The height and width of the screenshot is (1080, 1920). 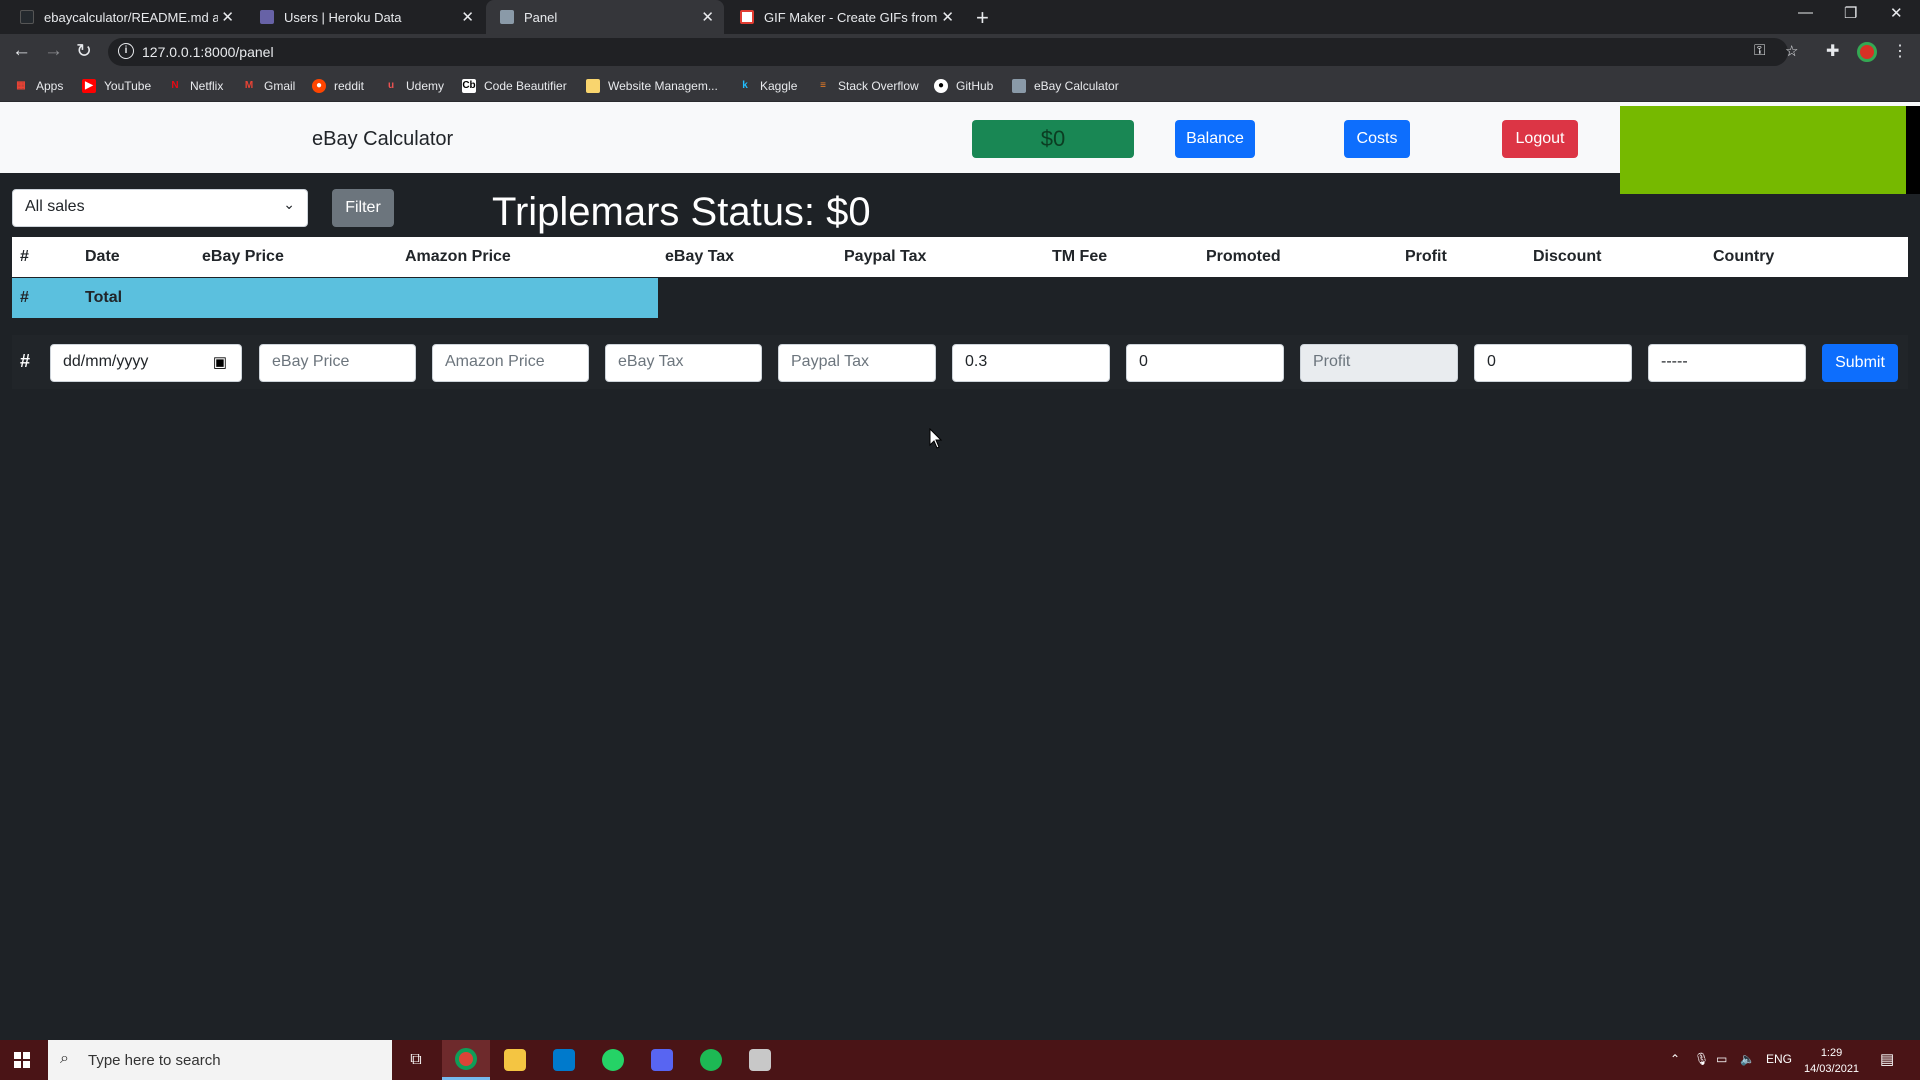 I want to click on ebay-tax-input: eBay Tax, so click(x=683, y=363).